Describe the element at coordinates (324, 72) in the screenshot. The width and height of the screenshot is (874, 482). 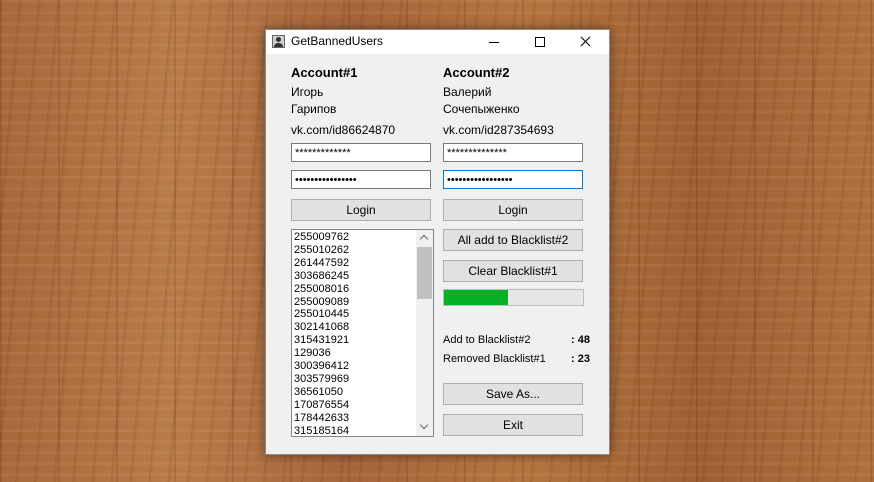
I see `account1-heading: Account#1` at that location.